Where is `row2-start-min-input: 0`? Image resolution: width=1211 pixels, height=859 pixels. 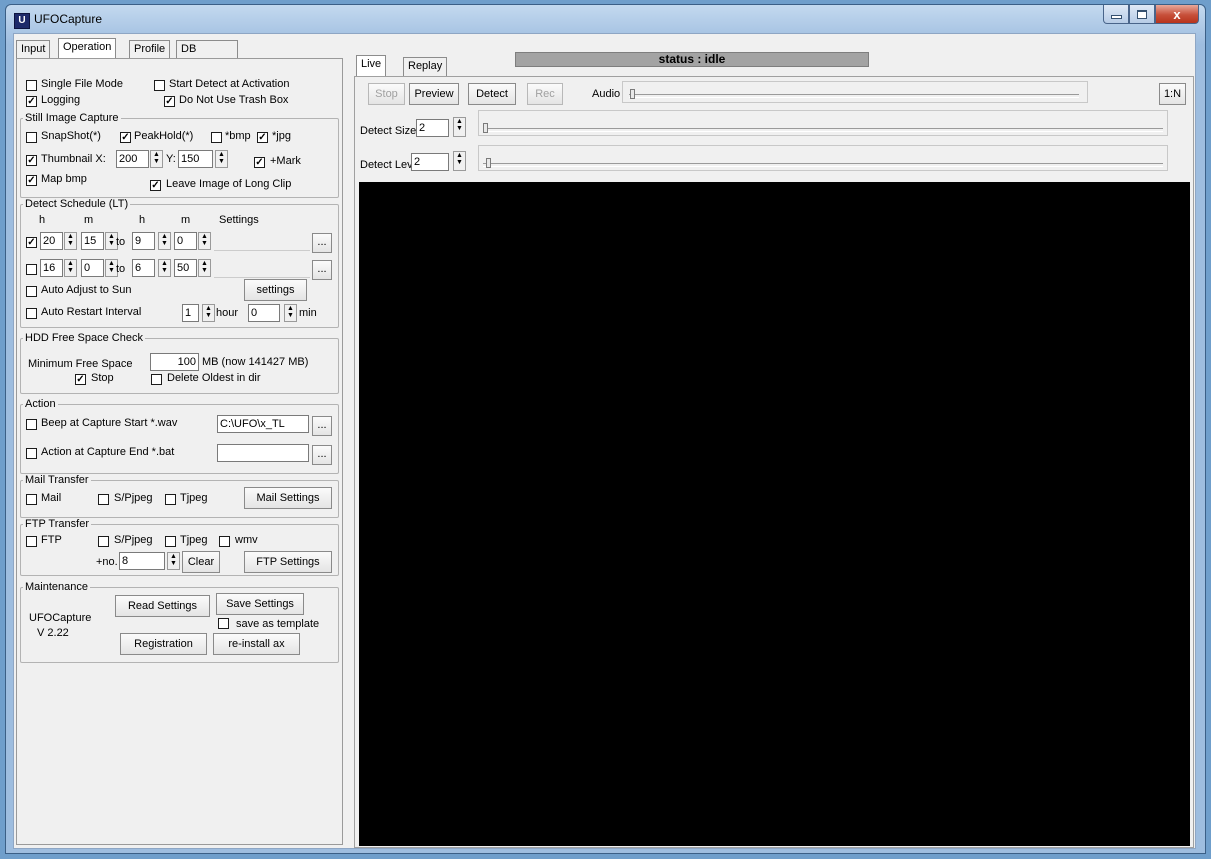 row2-start-min-input: 0 is located at coordinates (92, 268).